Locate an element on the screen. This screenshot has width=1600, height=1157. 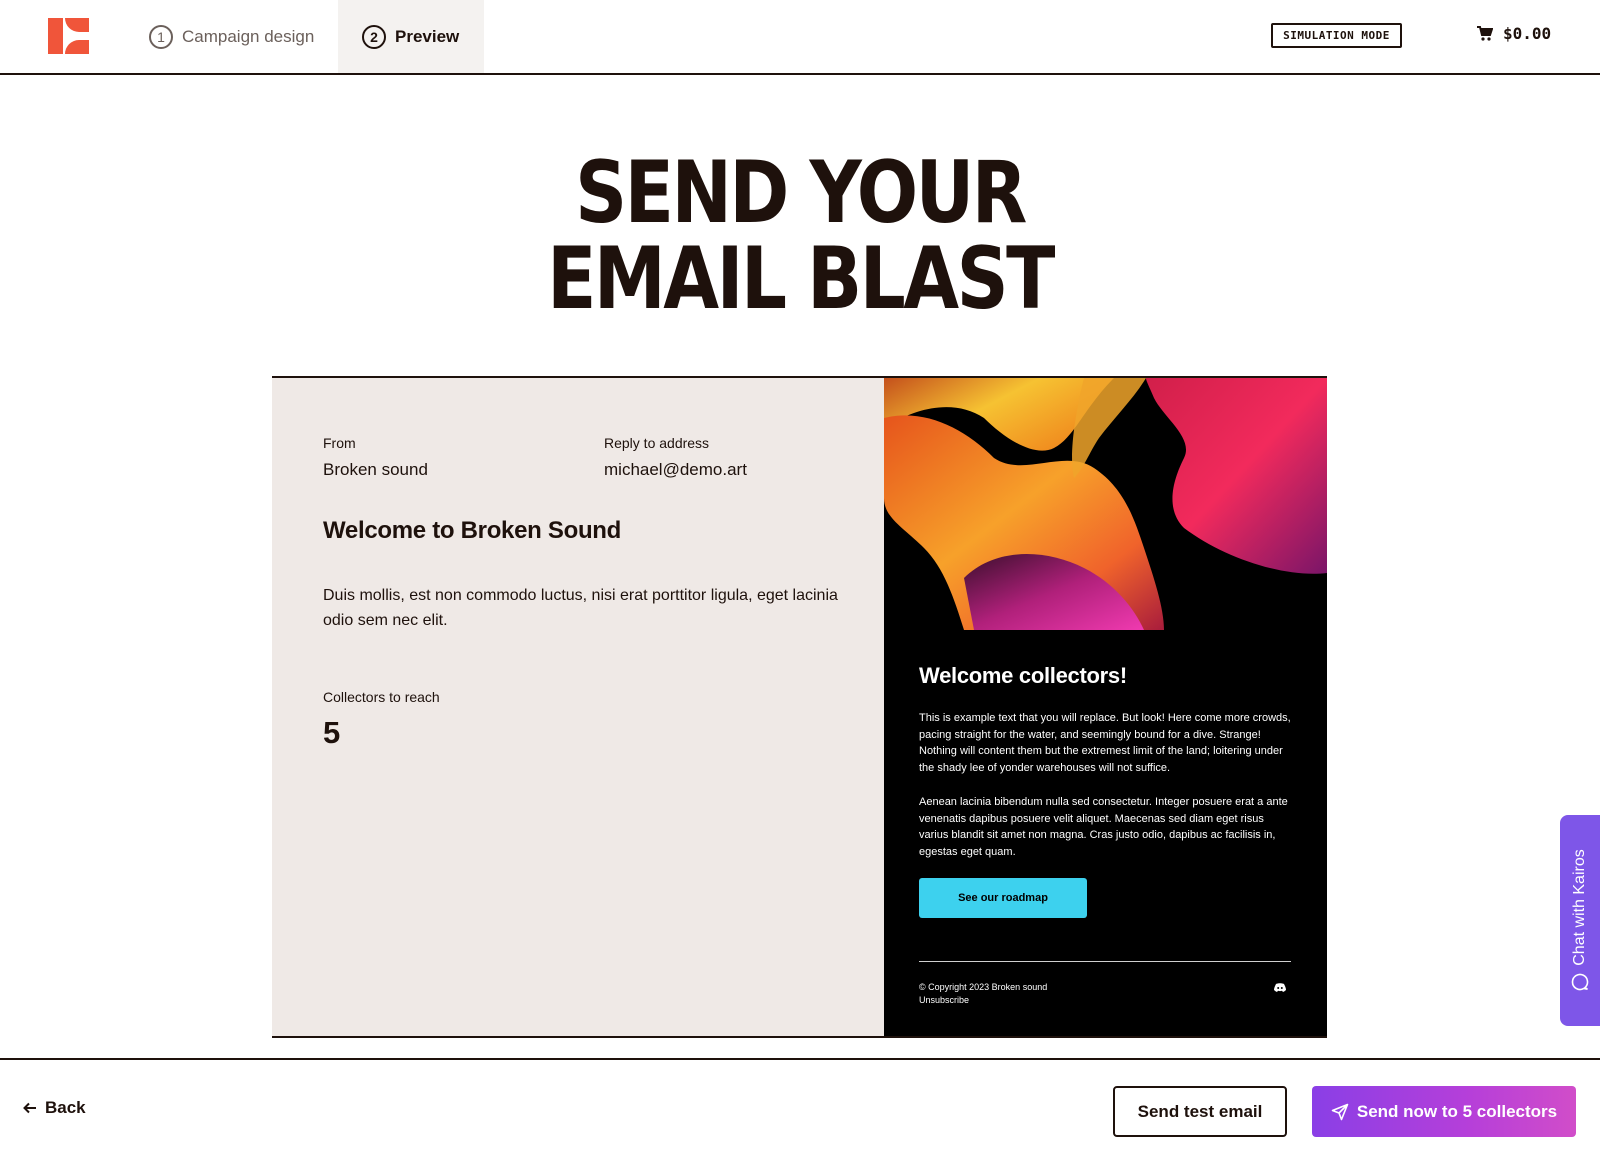
see-roadmap-button: See our roadmap is located at coordinates (1003, 898).